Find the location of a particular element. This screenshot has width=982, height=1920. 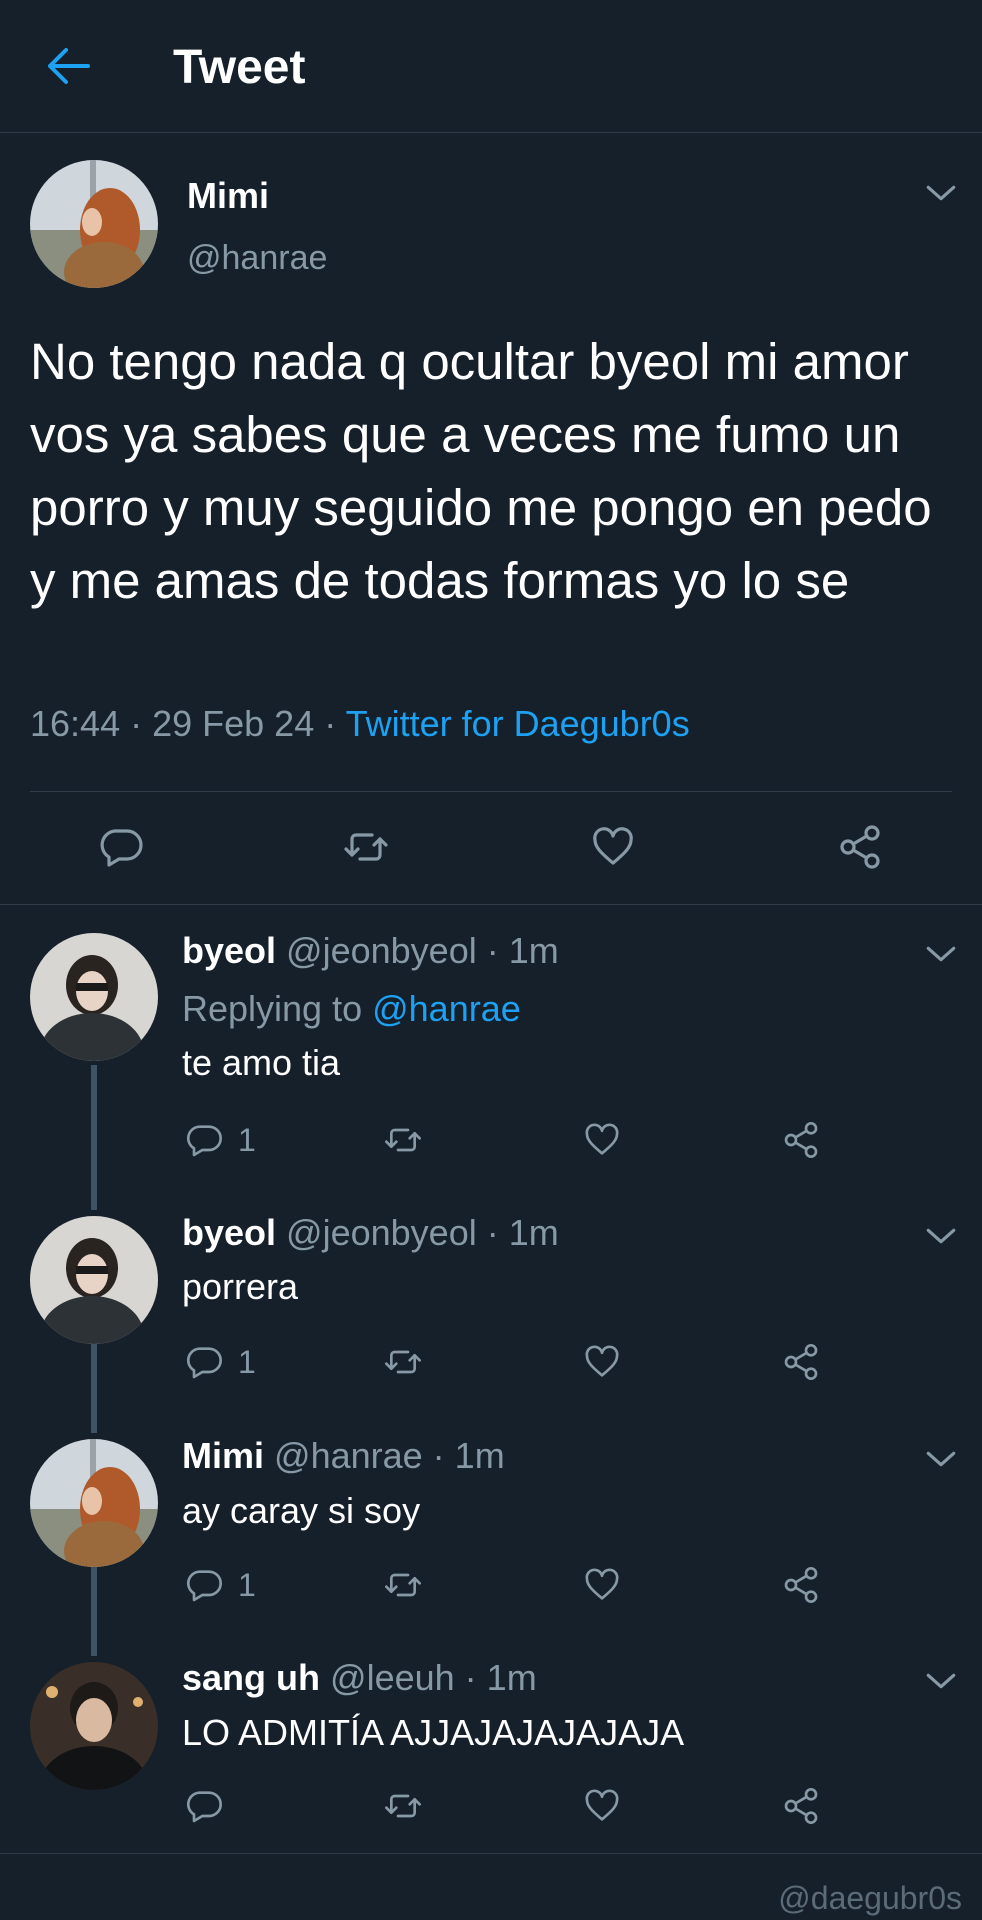

replying-to-mention: @hanrae is located at coordinates (446, 1008).